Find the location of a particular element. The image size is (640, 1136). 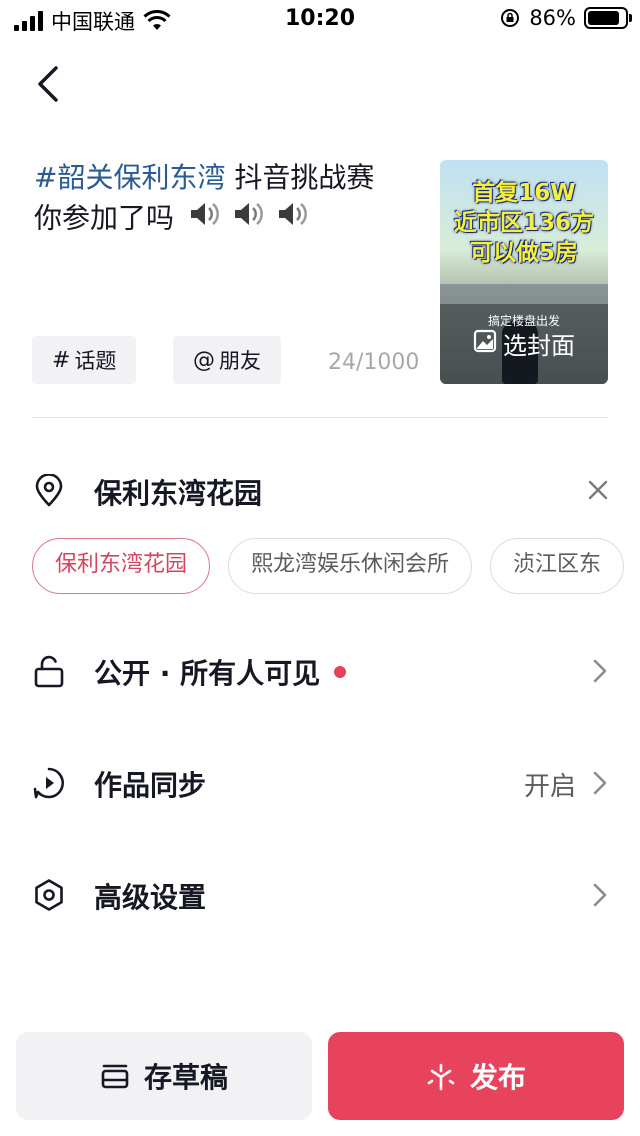

char-counter: 24/1000 is located at coordinates (374, 362).